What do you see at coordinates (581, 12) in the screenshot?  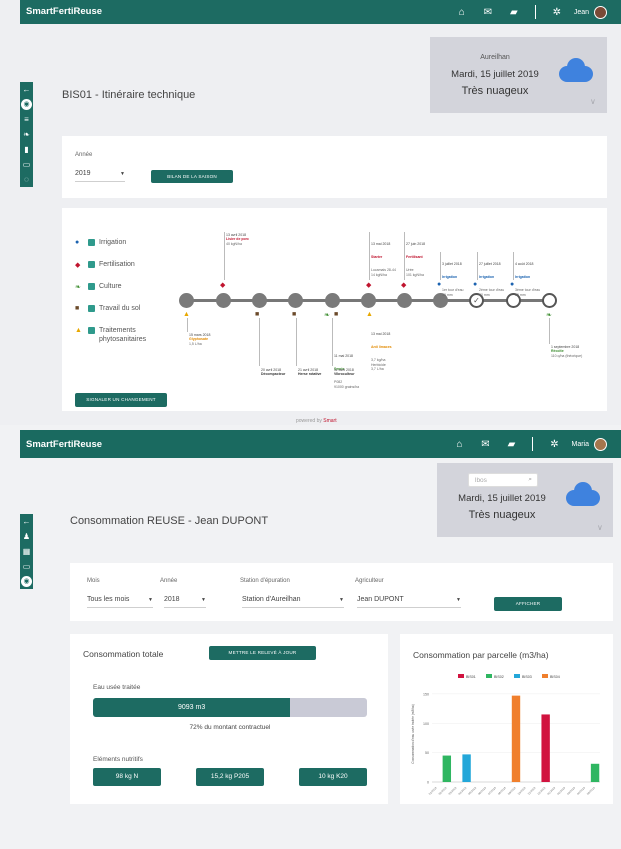 I see `user-name: Jean` at bounding box center [581, 12].